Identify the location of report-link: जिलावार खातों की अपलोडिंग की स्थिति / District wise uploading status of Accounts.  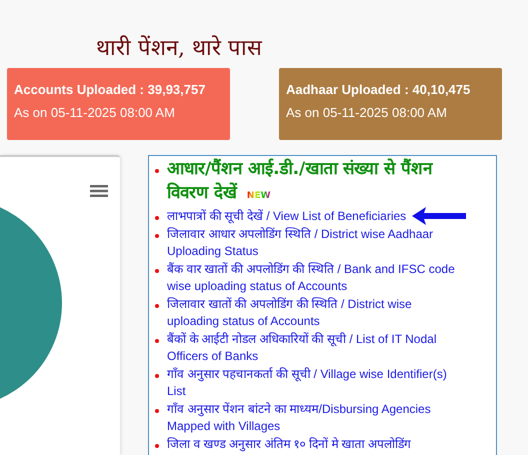
(317, 313).